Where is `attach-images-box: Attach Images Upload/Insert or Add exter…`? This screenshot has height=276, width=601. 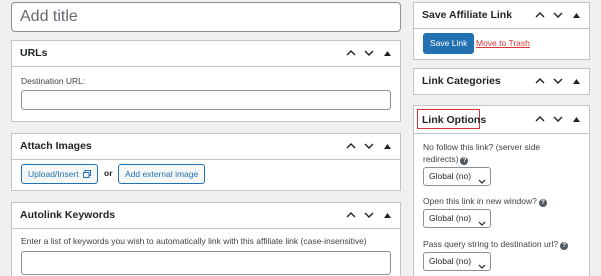 attach-images-box: Attach Images Upload/Insert or Add exter… is located at coordinates (206, 162).